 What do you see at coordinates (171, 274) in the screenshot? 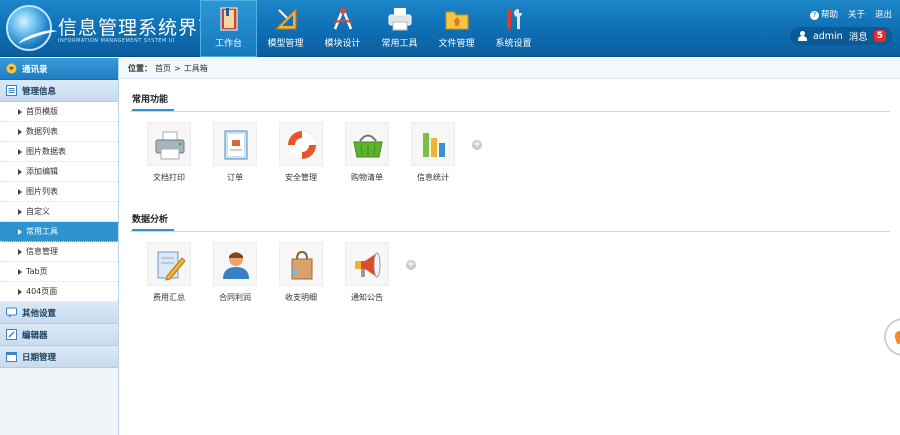
I see `tile-expense-summary: 费用汇总` at bounding box center [171, 274].